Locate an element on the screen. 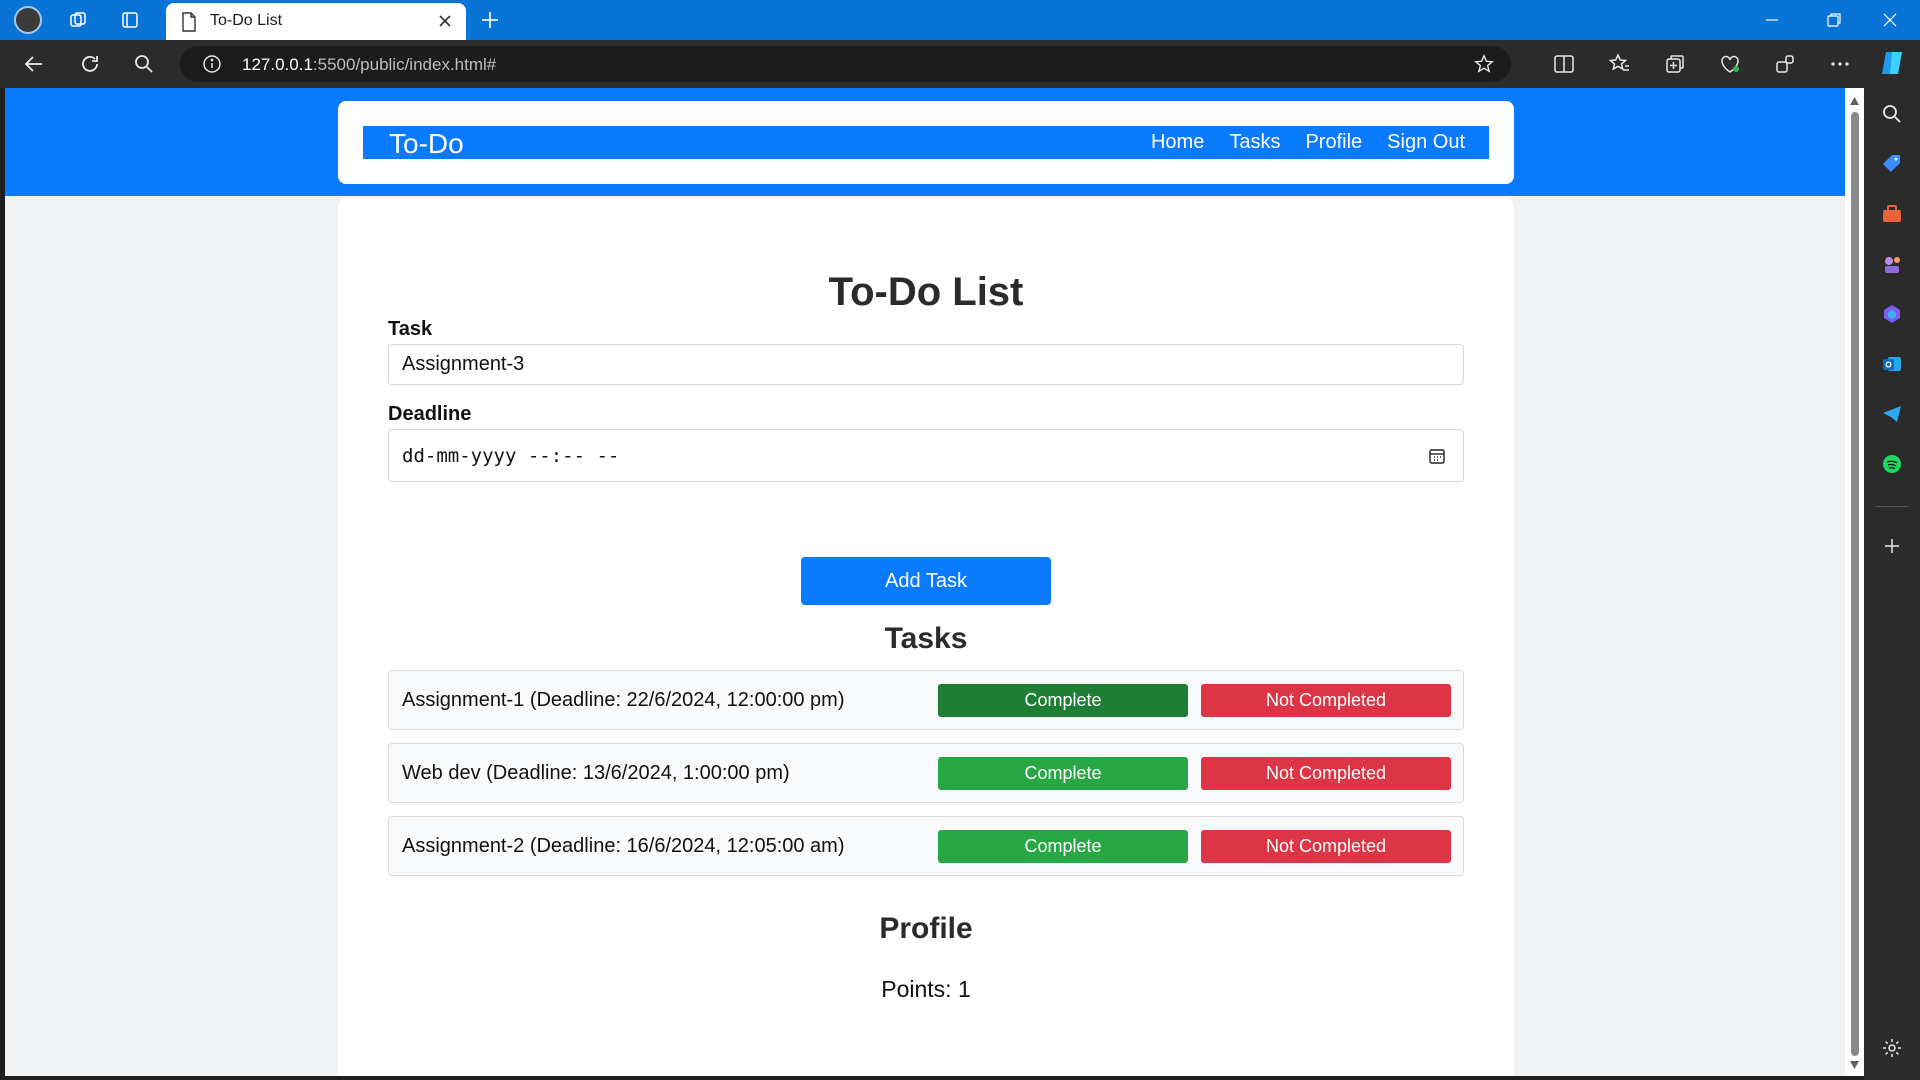 The image size is (1920, 1080). split-screen-icon is located at coordinates (1564, 64).